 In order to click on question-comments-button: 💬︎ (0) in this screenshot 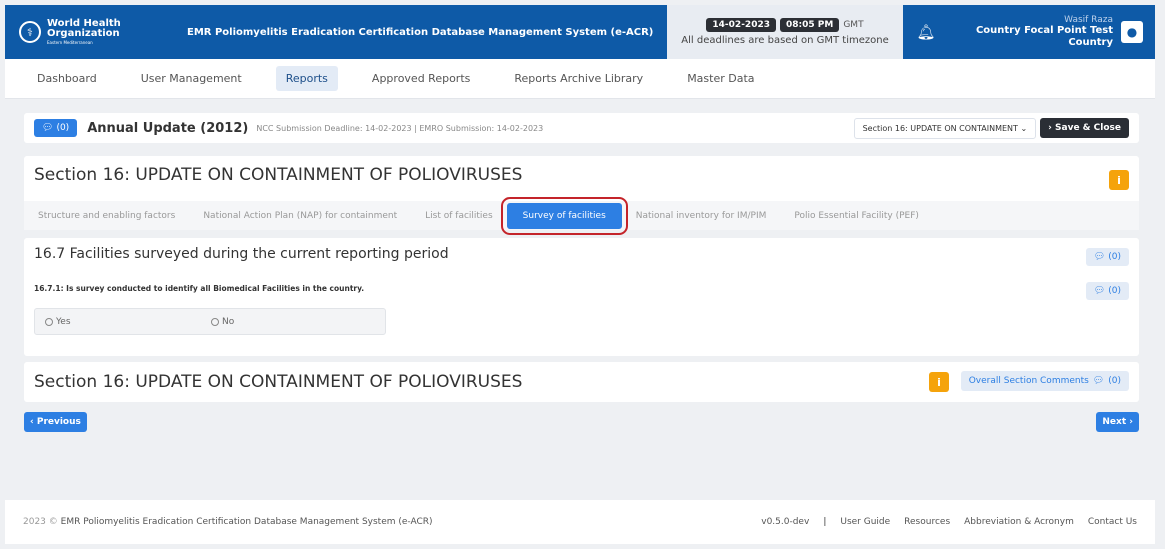, I will do `click(1107, 291)`.